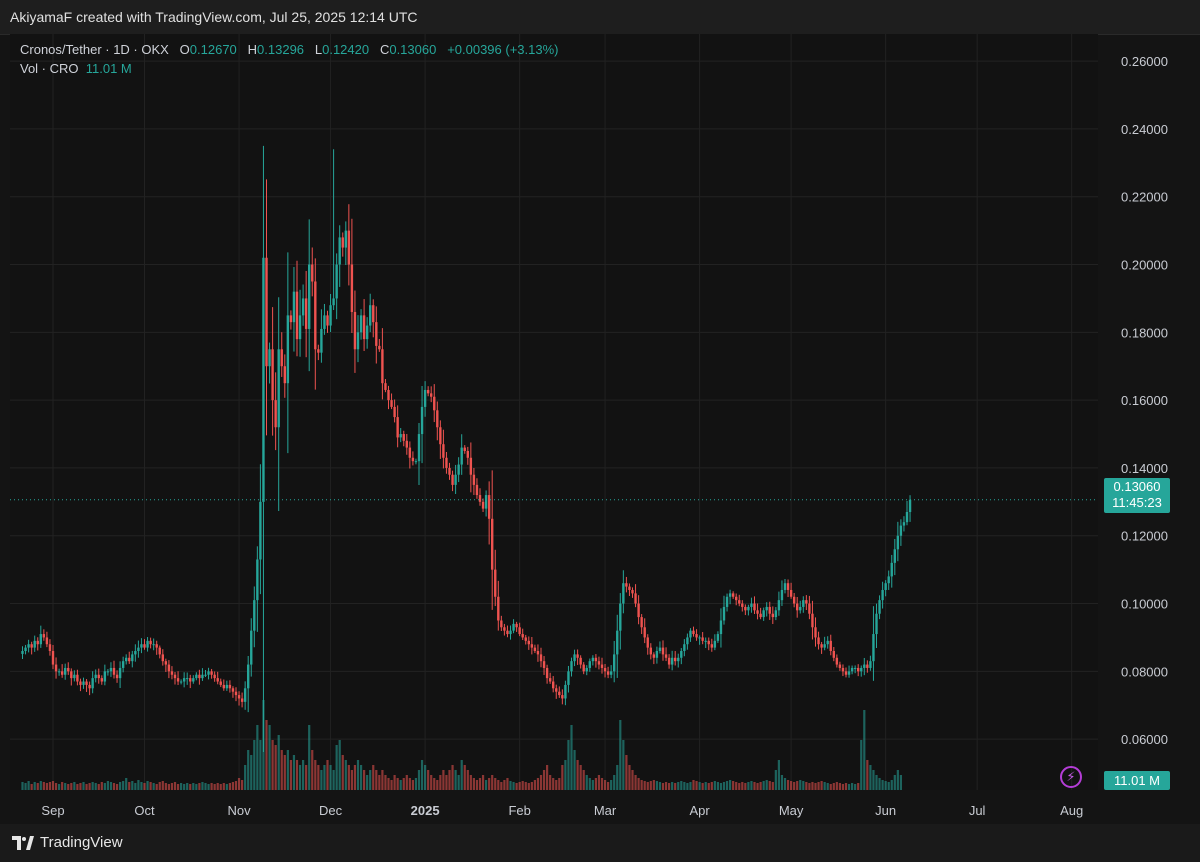 The width and height of the screenshot is (1200, 862). I want to click on volume-row: Vol · CRO 11.01 M, so click(289, 68).